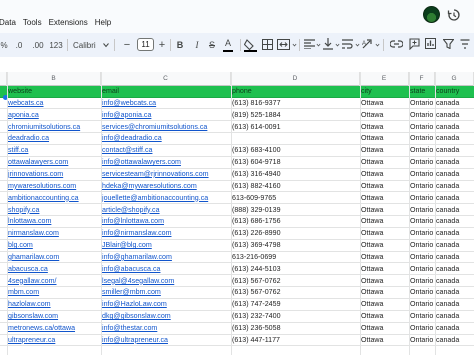 The image size is (474, 355). I want to click on cell-website: aponia.ca, so click(54, 115).